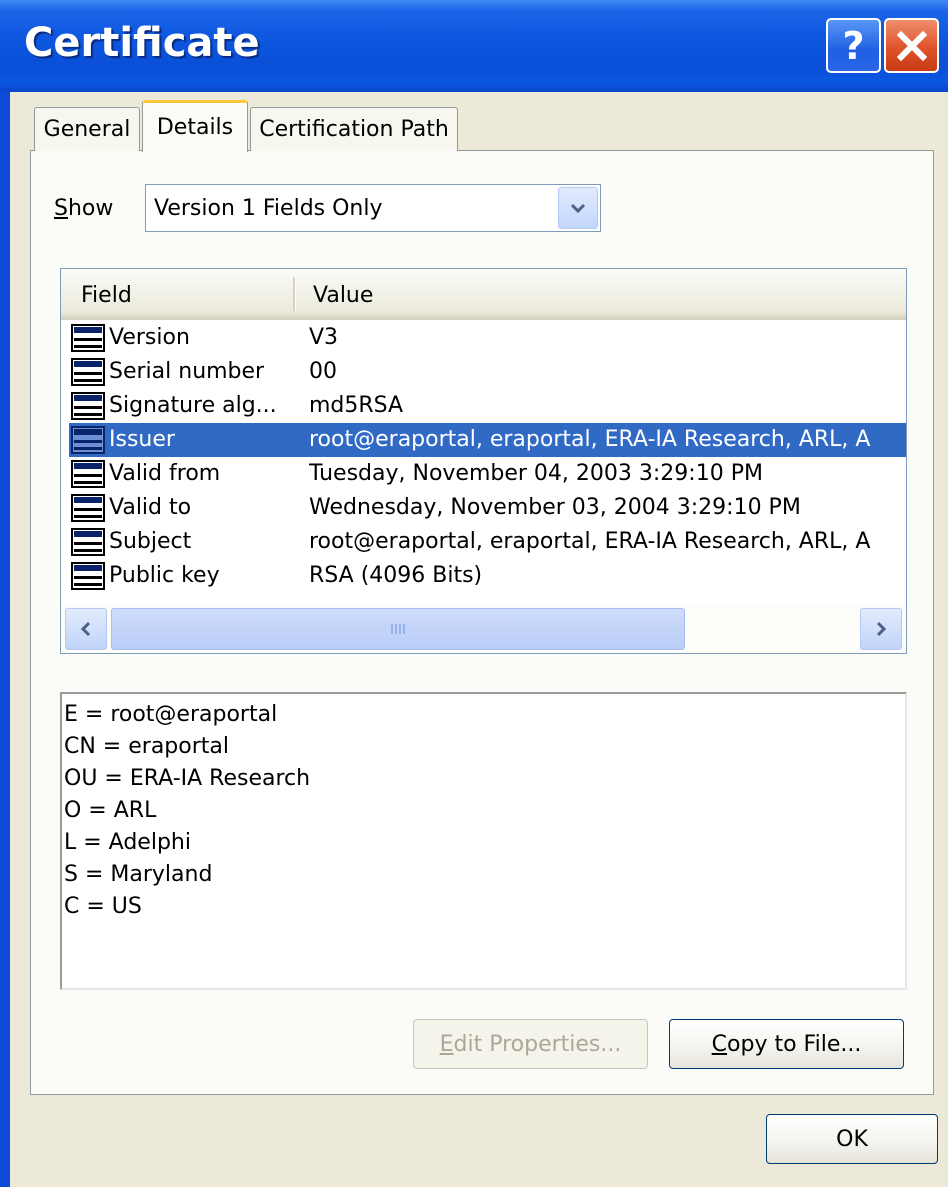 Image resolution: width=948 pixels, height=1187 pixels. I want to click on list-row: Public key RSA (4096 Bits), so click(487, 576).